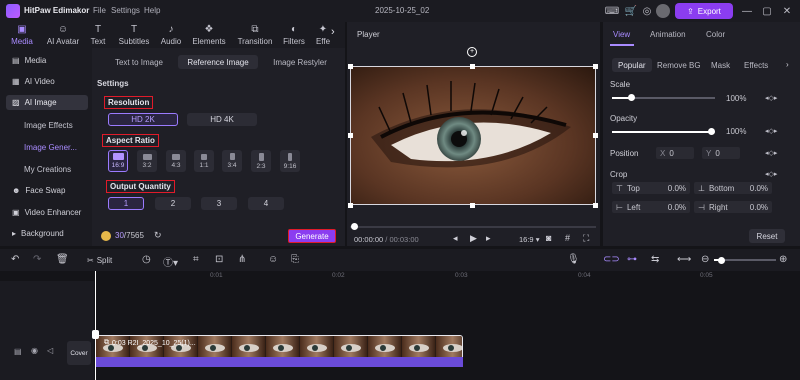  Describe the element at coordinates (171, 35) in the screenshot. I see `tab-audio: ♪ Audio` at that location.